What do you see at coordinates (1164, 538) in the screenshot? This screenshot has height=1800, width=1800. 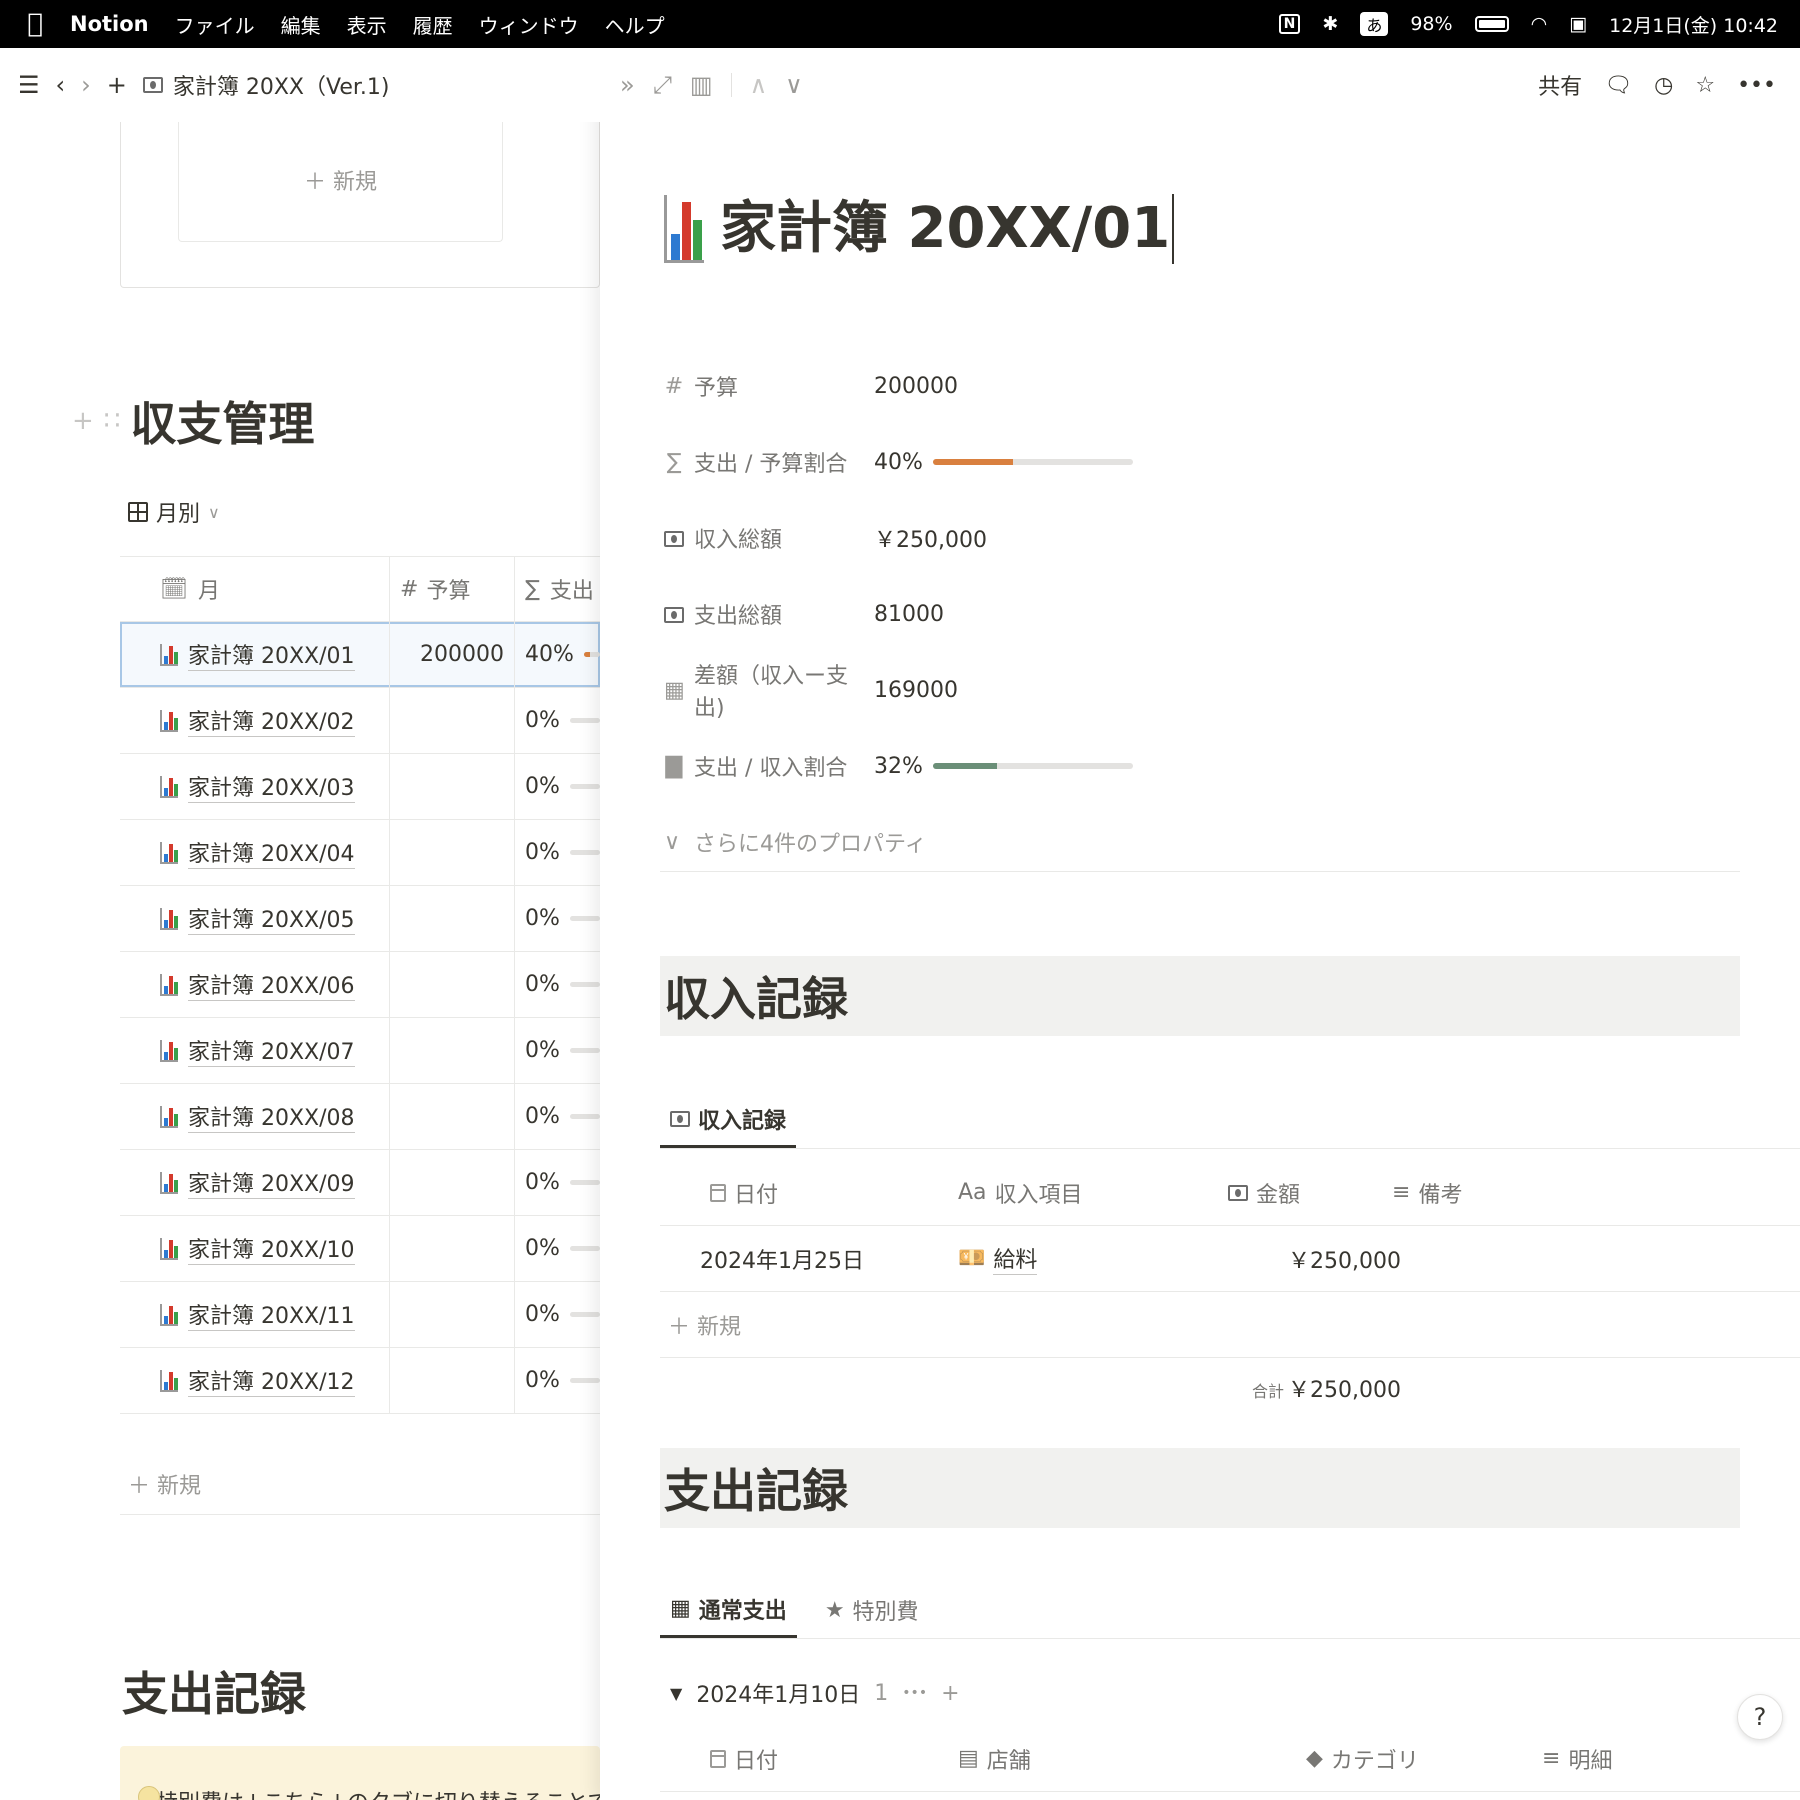 I see `prop-income-total: 収入総額 ￥250,000` at bounding box center [1164, 538].